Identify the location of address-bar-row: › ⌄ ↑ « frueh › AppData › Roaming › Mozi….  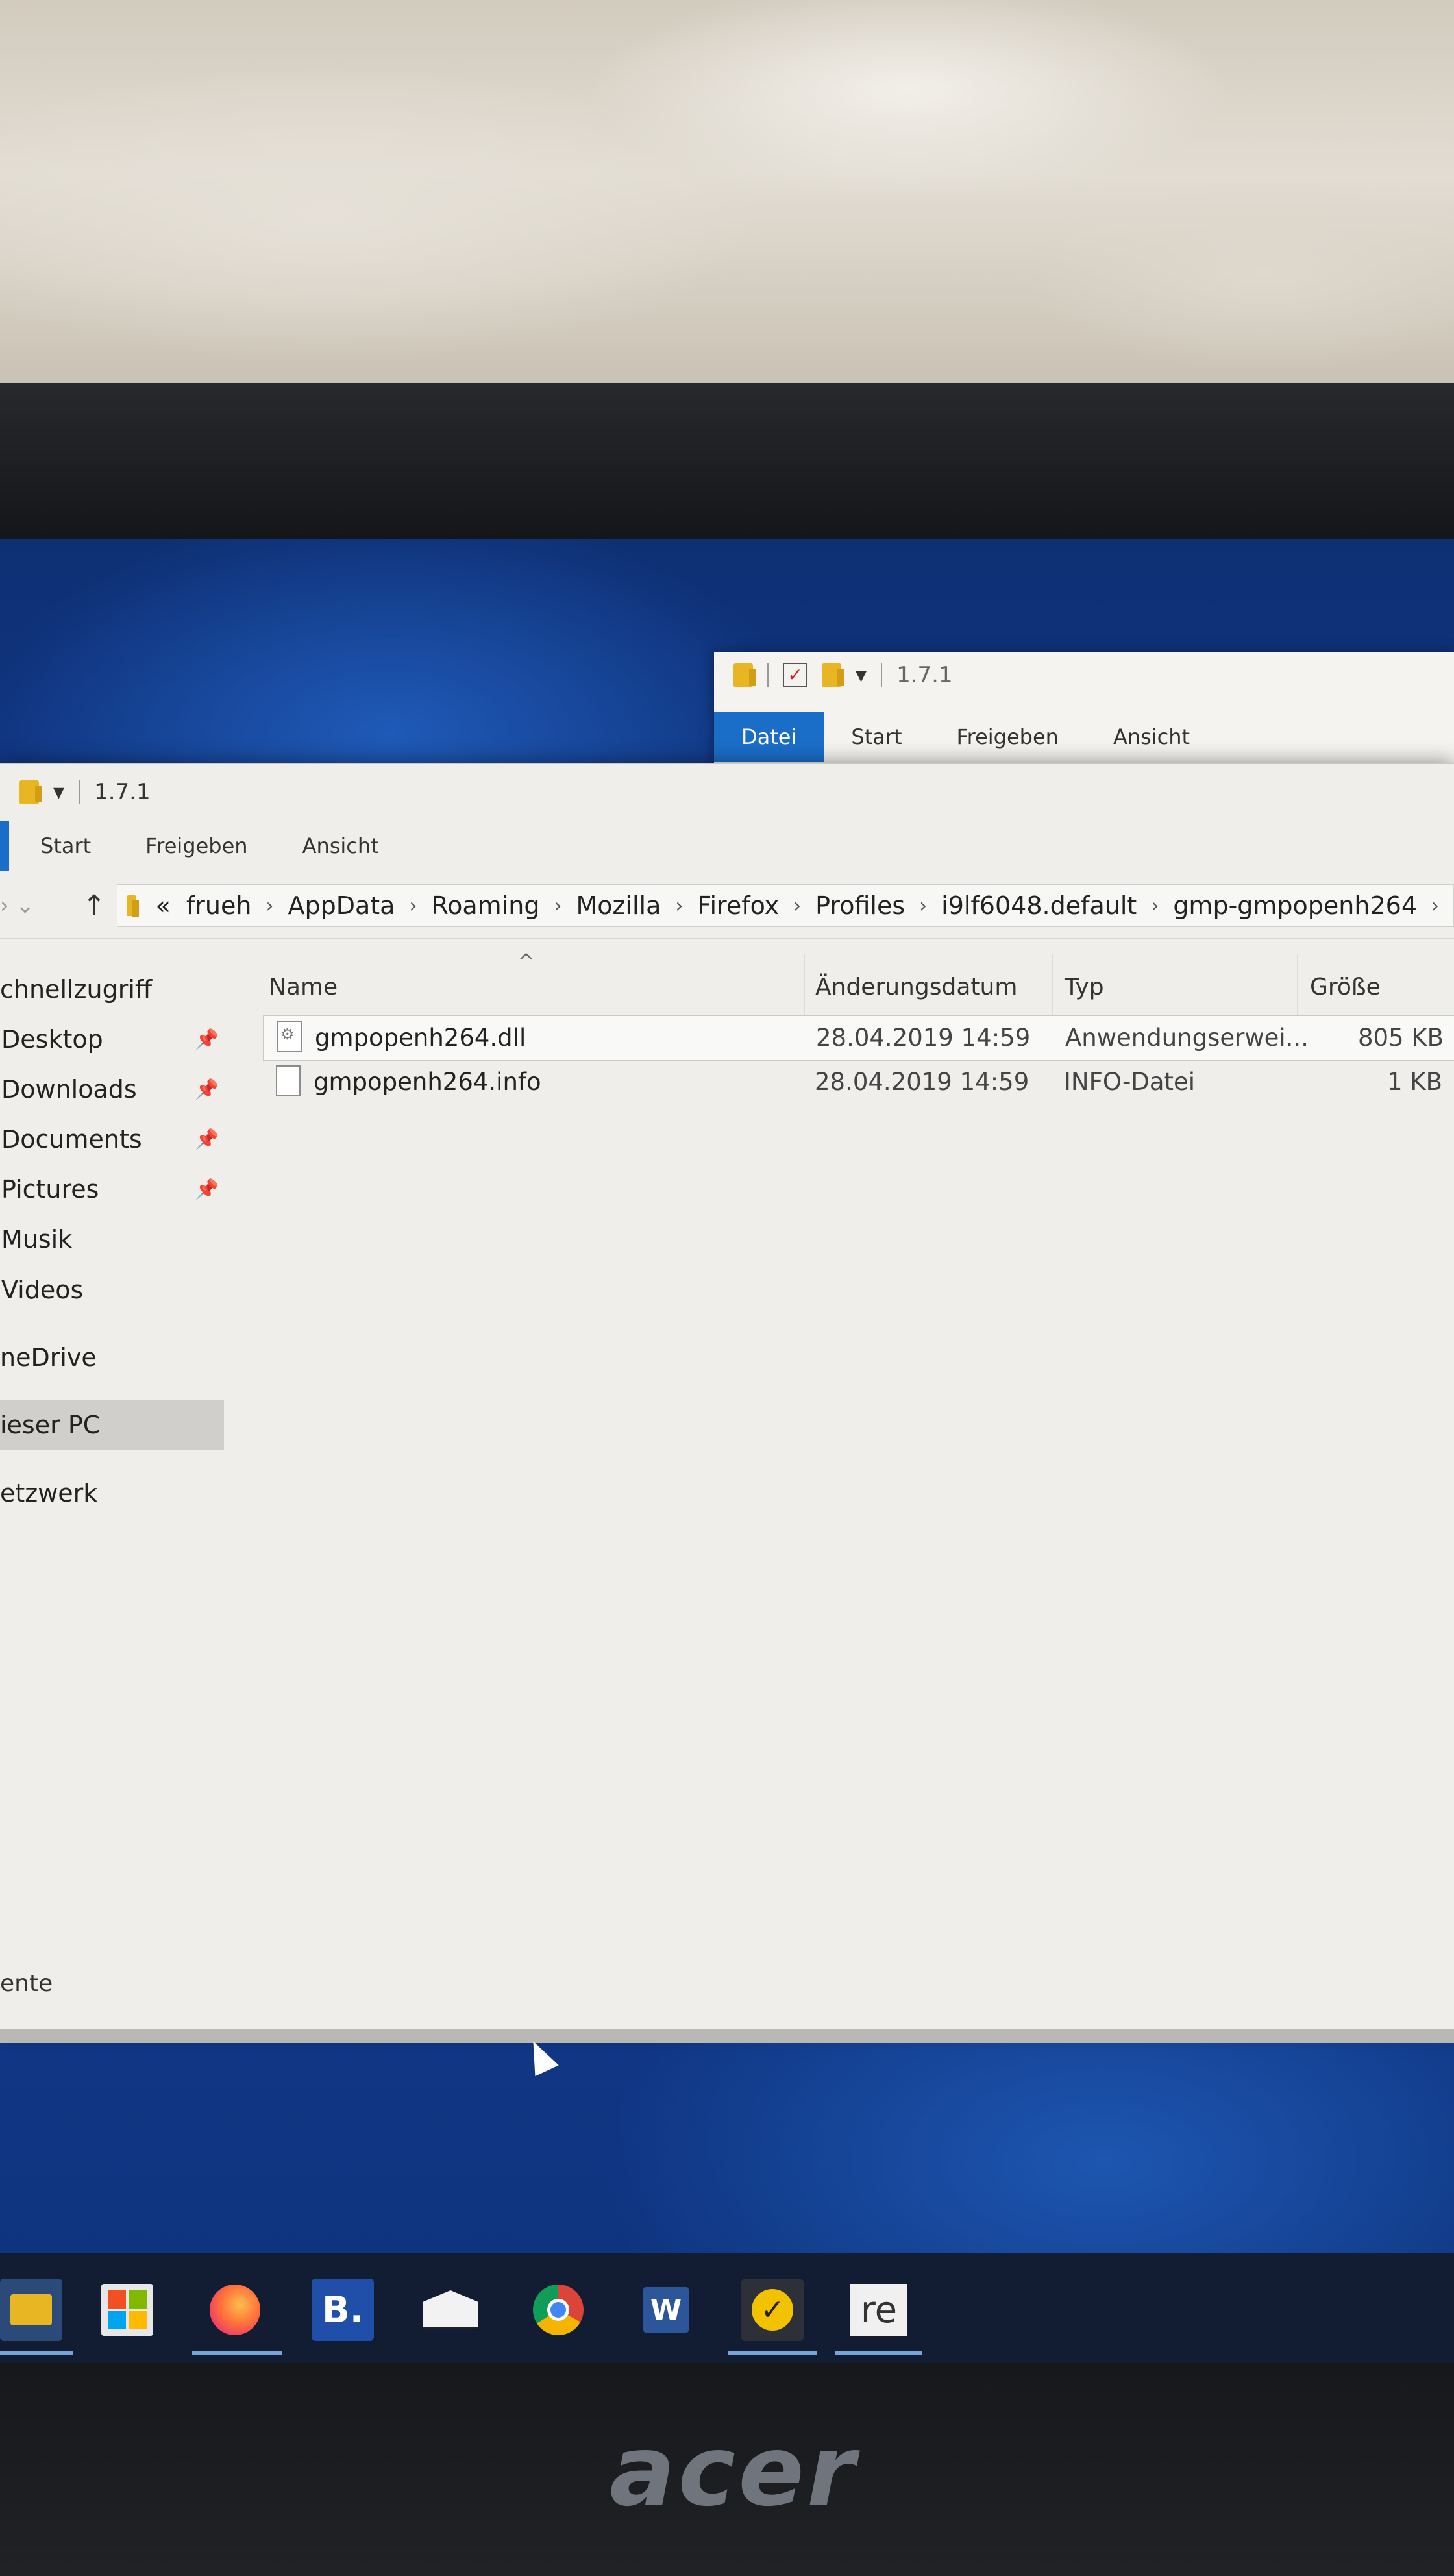
(727, 906).